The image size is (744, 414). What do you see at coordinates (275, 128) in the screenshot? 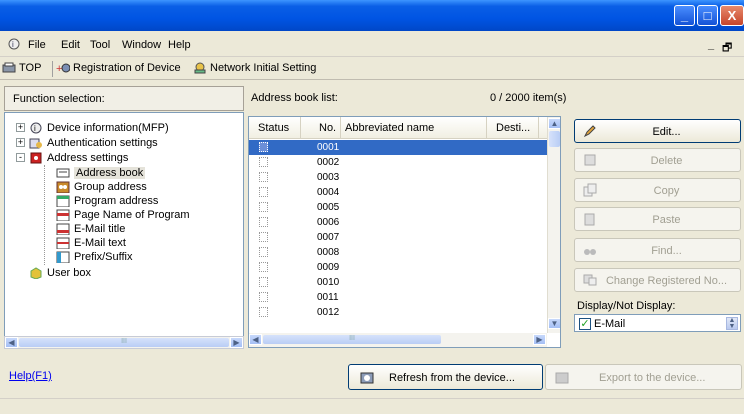
I see `col-status: Status` at bounding box center [275, 128].